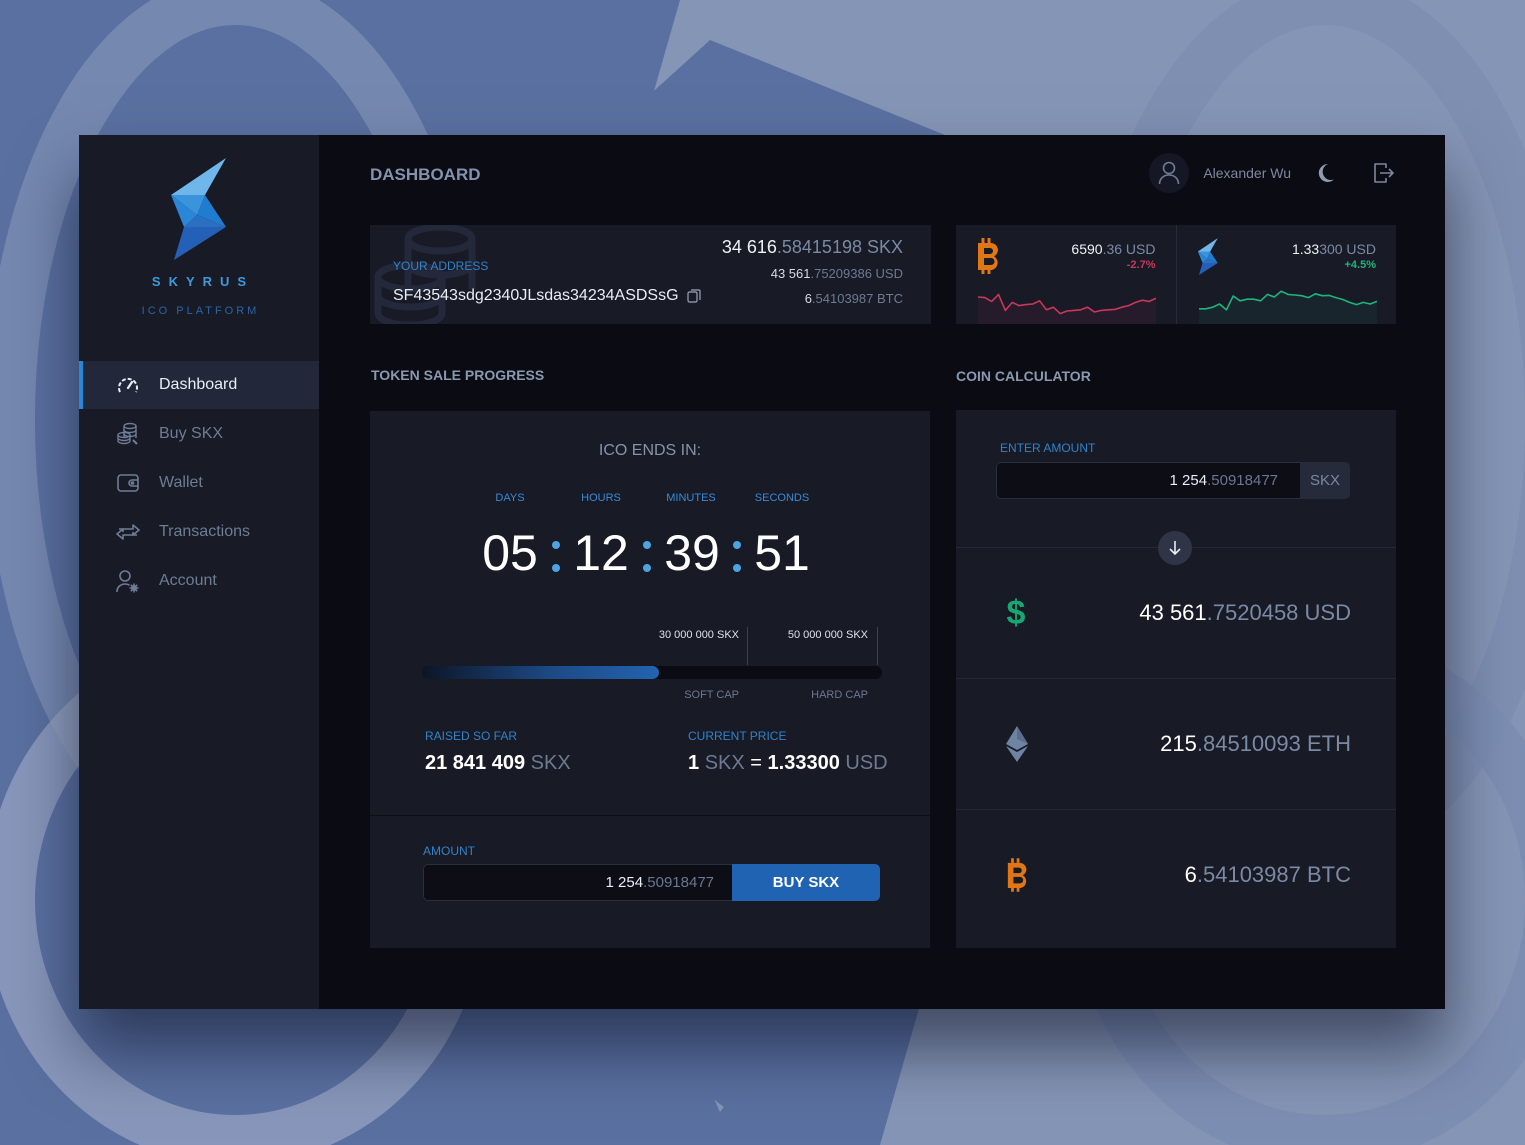 This screenshot has width=1525, height=1145. What do you see at coordinates (737, 736) in the screenshot?
I see `price-label: CURRENT PRICE` at bounding box center [737, 736].